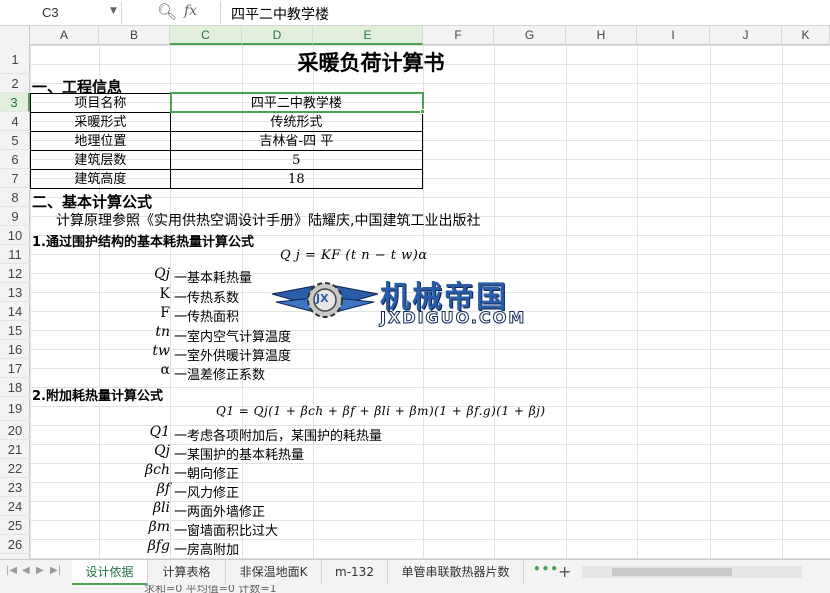  I want to click on symbol: K, so click(164, 294).